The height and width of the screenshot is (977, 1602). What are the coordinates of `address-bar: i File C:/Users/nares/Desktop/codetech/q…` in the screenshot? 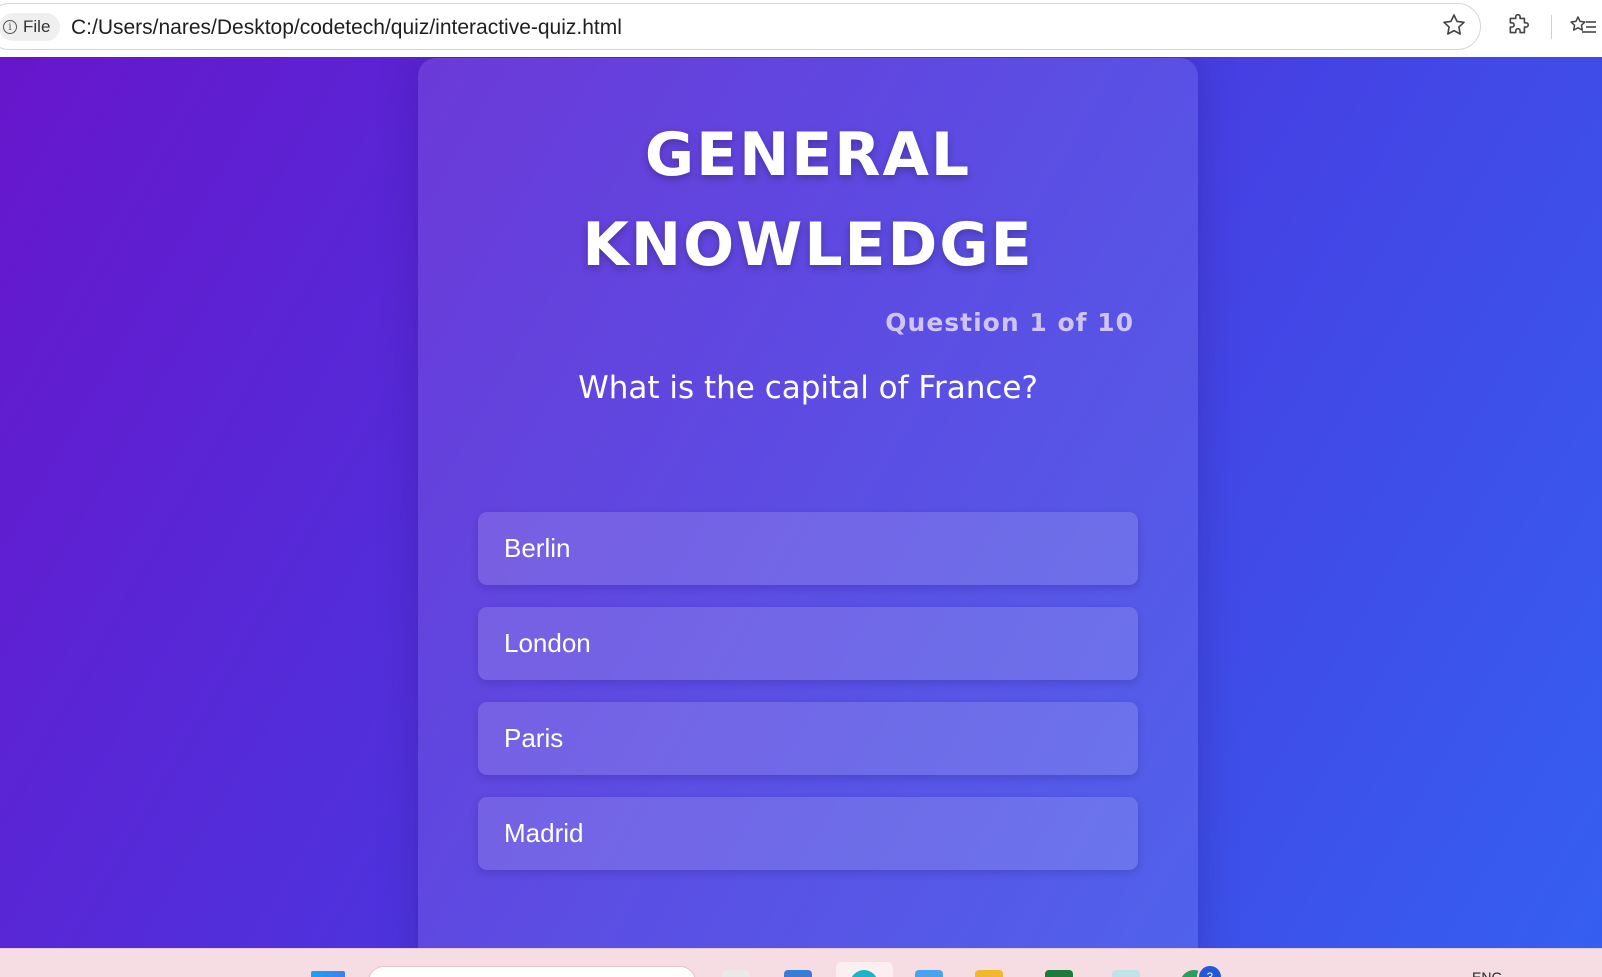 It's located at (740, 26).